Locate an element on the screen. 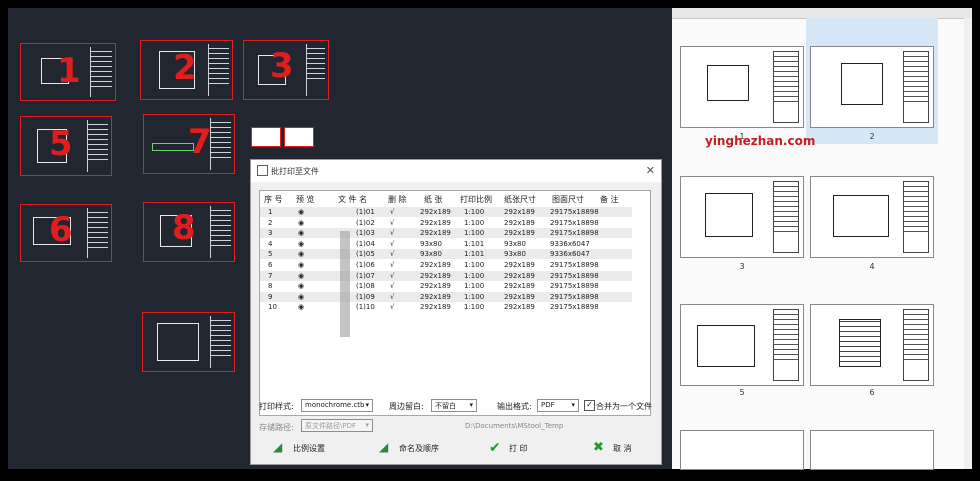 The height and width of the screenshot is (481, 980). table-row: 1 ◉ (1)01 √ 292x189 1:100 292x189 29175x18898 is located at coordinates (446, 212).